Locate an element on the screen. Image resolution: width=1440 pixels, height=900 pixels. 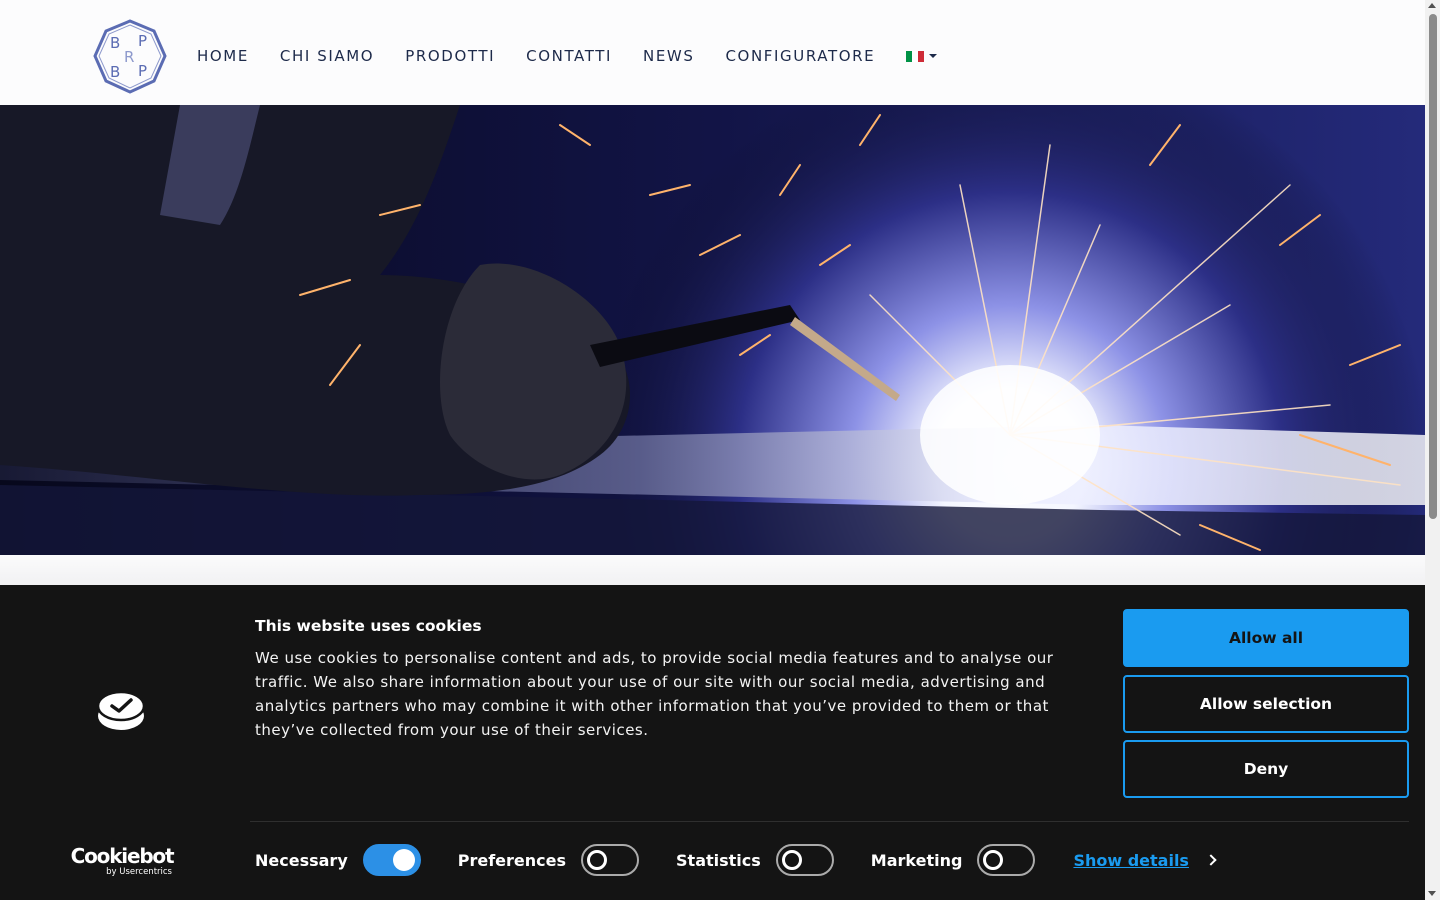
preferences-label: Preferences is located at coordinates (512, 860).